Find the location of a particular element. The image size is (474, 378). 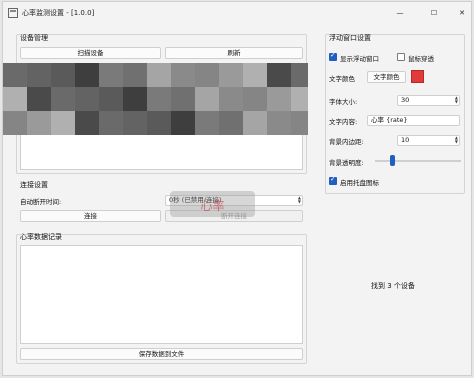

refresh-button: 刷新 is located at coordinates (234, 53).